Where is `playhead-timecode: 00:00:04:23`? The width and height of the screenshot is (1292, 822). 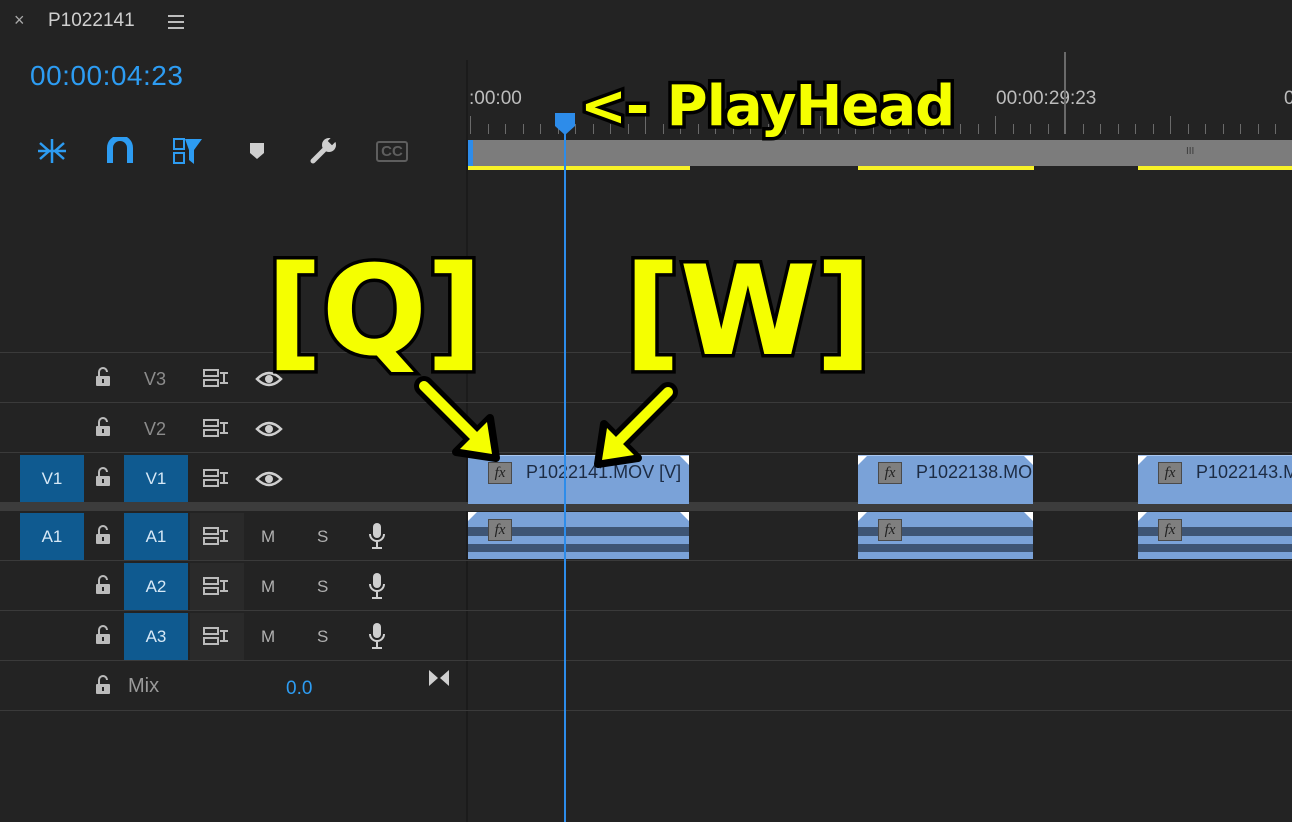
playhead-timecode: 00:00:04:23 is located at coordinates (106, 76).